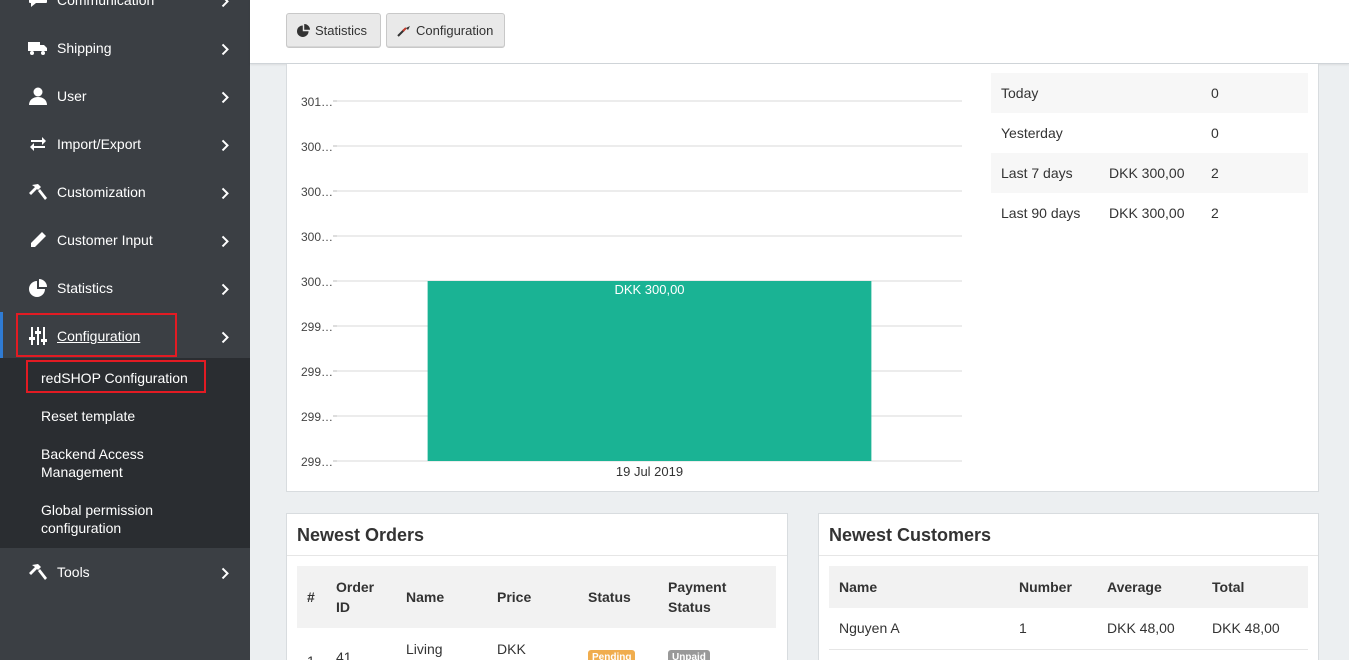 This screenshot has width=1349, height=660. I want to click on column-header-price: Price, so click(514, 597).